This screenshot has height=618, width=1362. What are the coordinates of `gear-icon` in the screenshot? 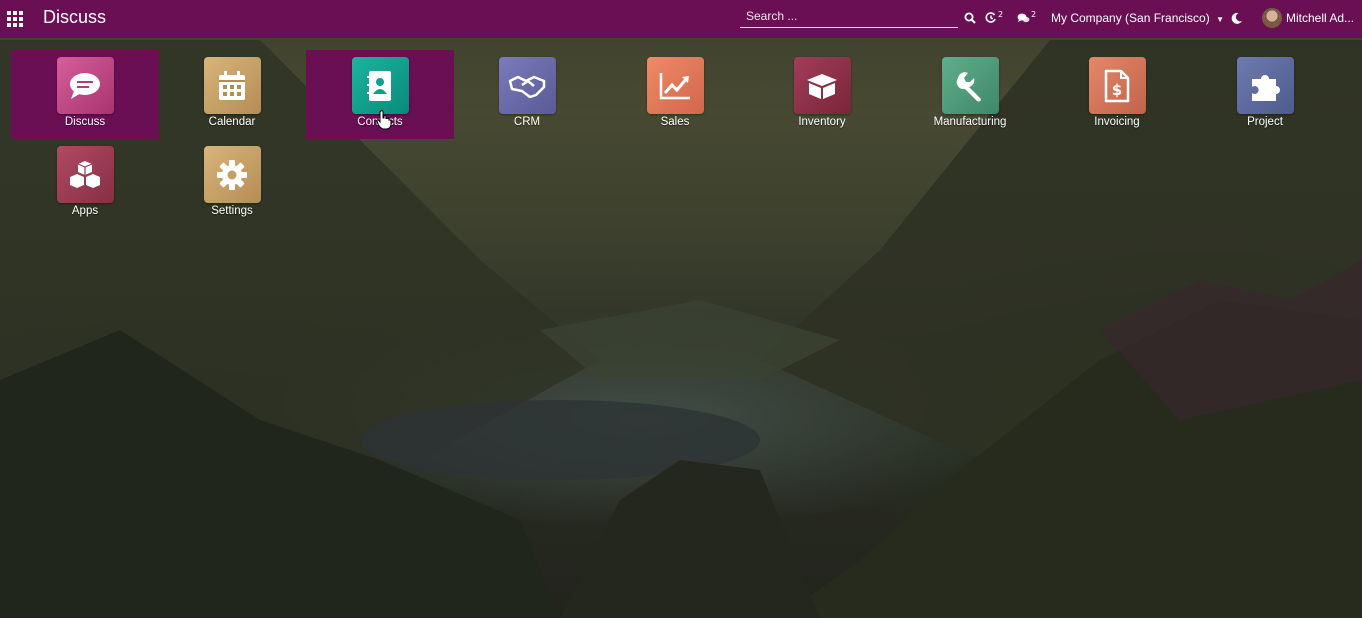 It's located at (232, 174).